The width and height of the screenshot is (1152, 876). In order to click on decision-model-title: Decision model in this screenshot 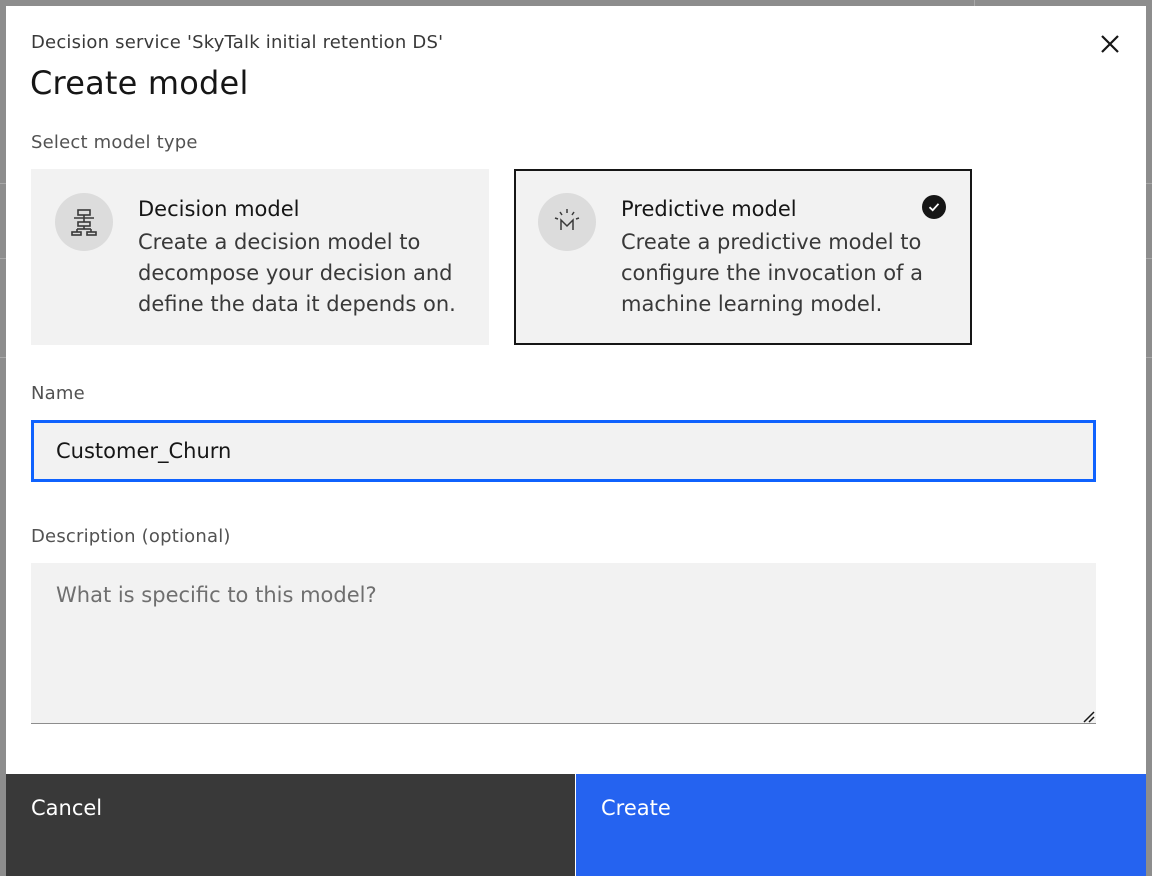, I will do `click(219, 209)`.